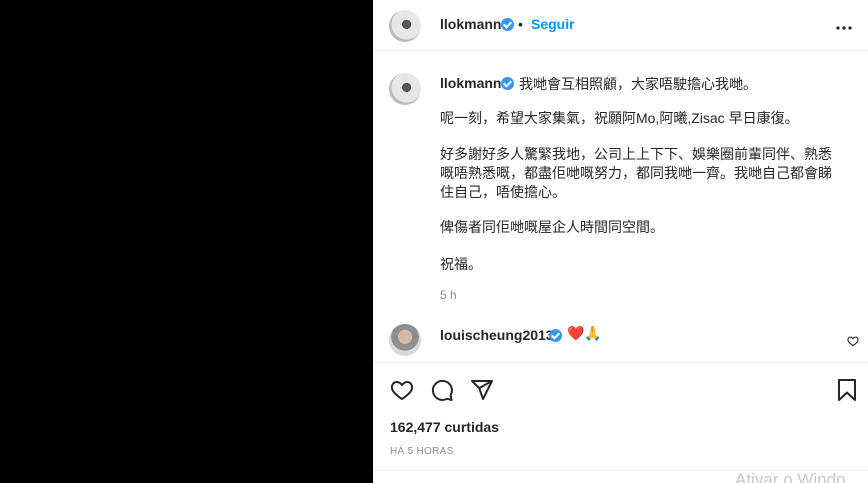 The width and height of the screenshot is (868, 483). I want to click on posted-ago: HÁ 5 HORAS, so click(422, 451).